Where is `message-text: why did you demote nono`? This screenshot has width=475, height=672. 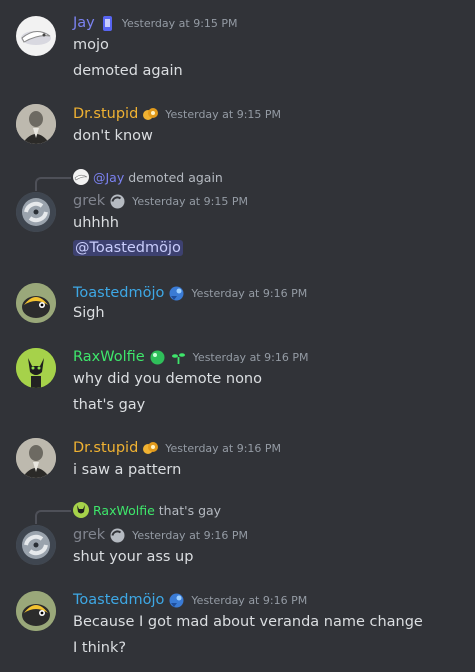 message-text: why did you demote nono is located at coordinates (167, 379).